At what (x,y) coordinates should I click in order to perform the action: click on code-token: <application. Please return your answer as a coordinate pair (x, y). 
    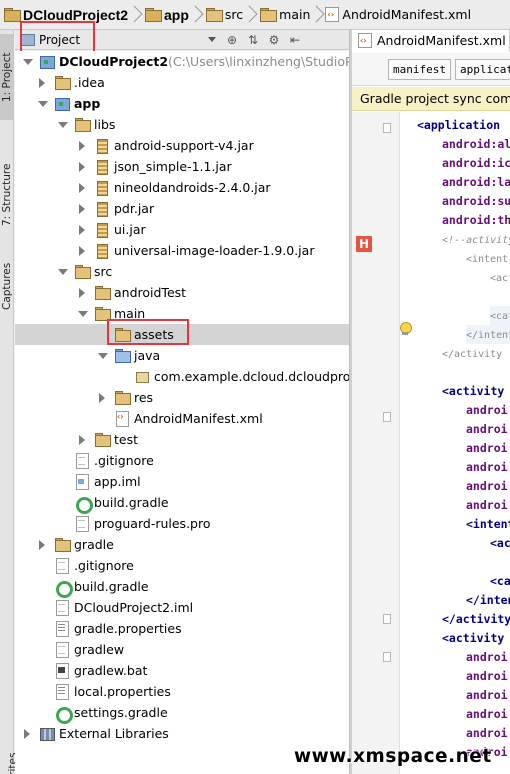
    Looking at the image, I should click on (459, 125).